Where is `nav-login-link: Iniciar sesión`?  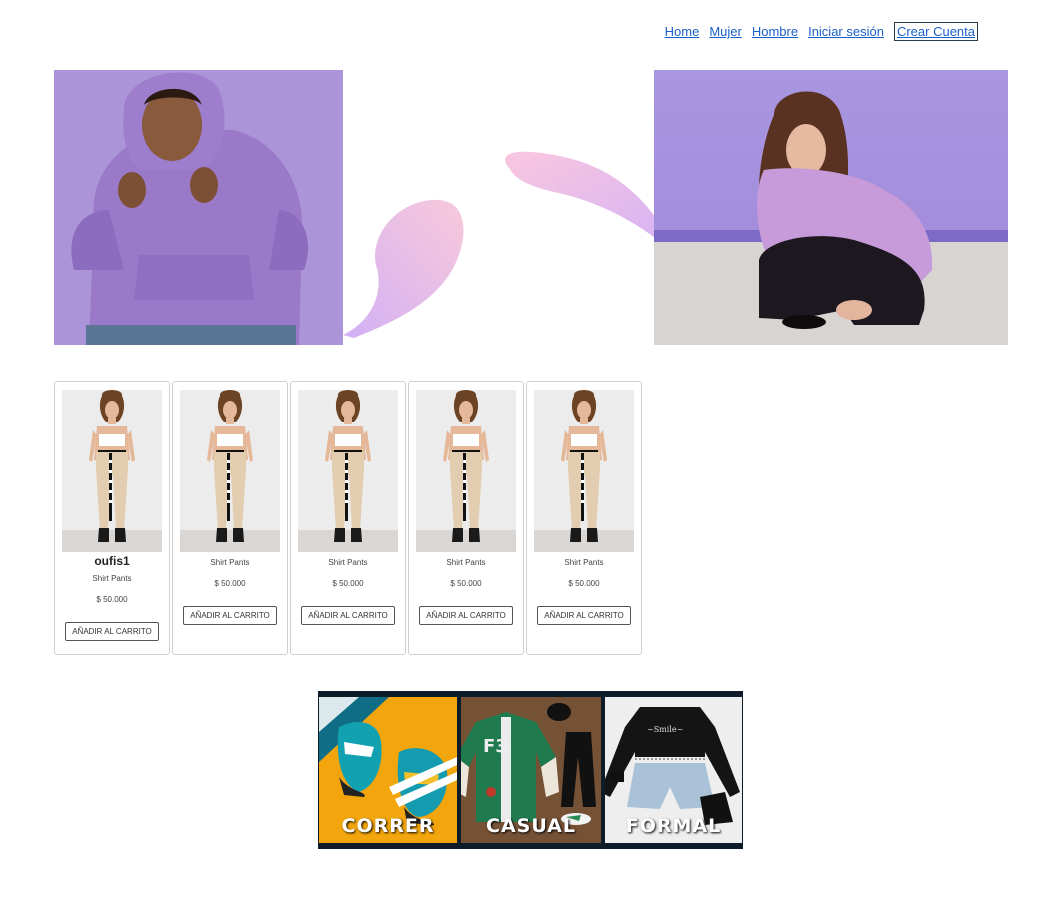
nav-login-link: Iniciar sesión is located at coordinates (846, 31).